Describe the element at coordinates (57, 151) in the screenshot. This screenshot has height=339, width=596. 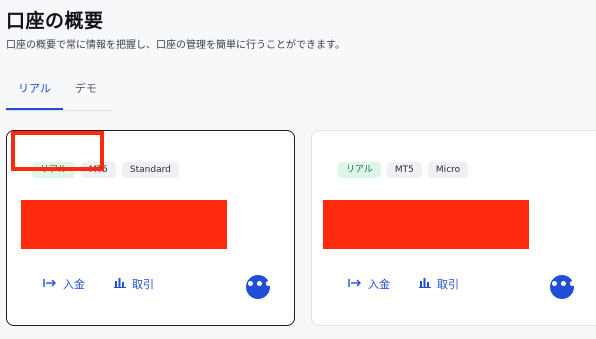
I see `deposit-highlight-box` at that location.